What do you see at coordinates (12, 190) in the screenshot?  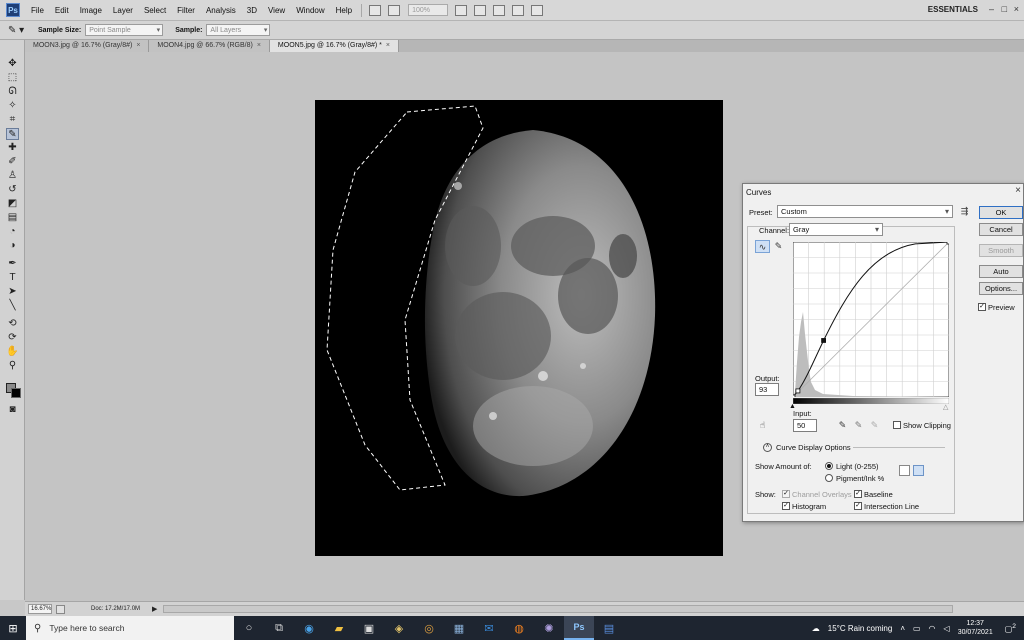 I see `history-brush-tool-icon: ↺` at bounding box center [12, 190].